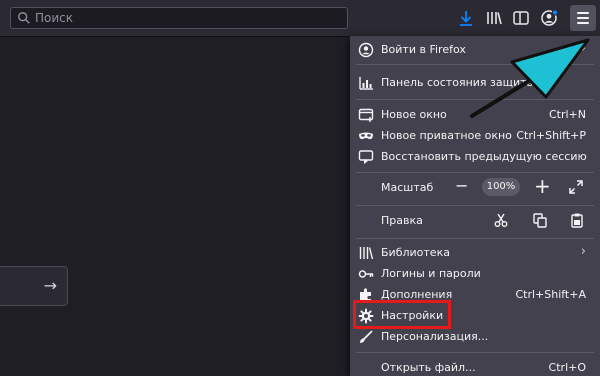  I want to click on menu-item-shortcut: Ctrl+Shift+P, so click(551, 135).